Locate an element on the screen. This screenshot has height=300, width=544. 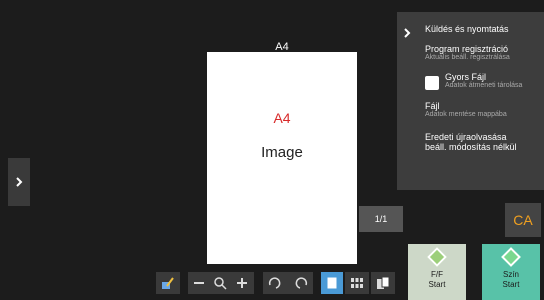
zoom-controls is located at coordinates (221, 283).